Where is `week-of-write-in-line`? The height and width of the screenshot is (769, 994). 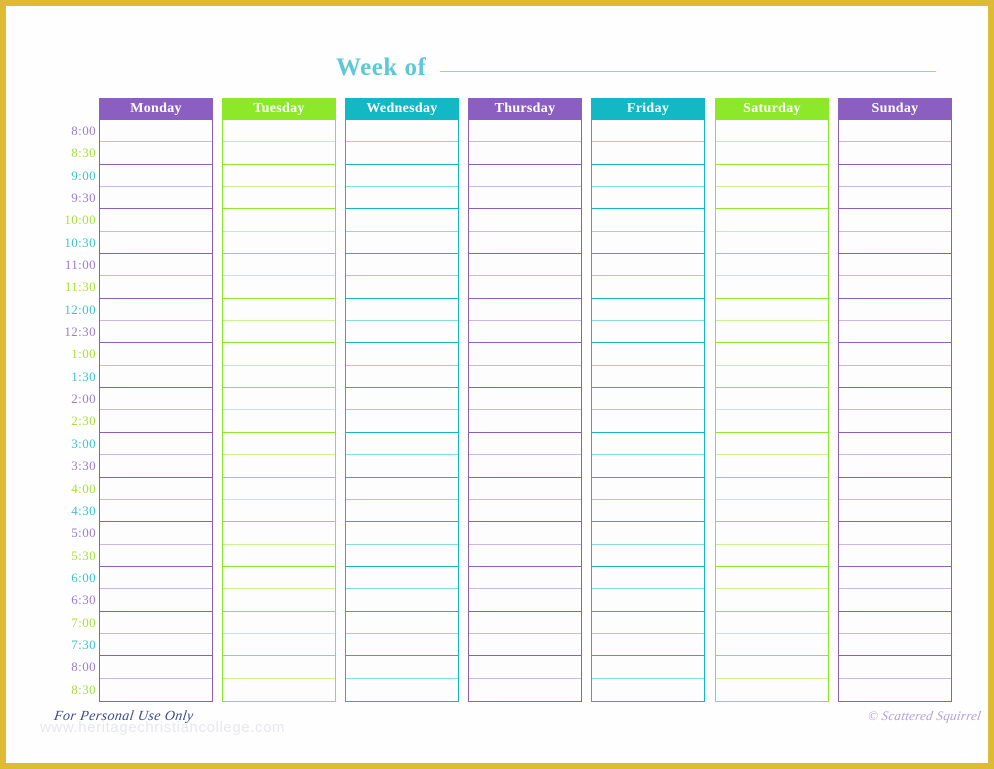
week-of-write-in-line is located at coordinates (688, 71).